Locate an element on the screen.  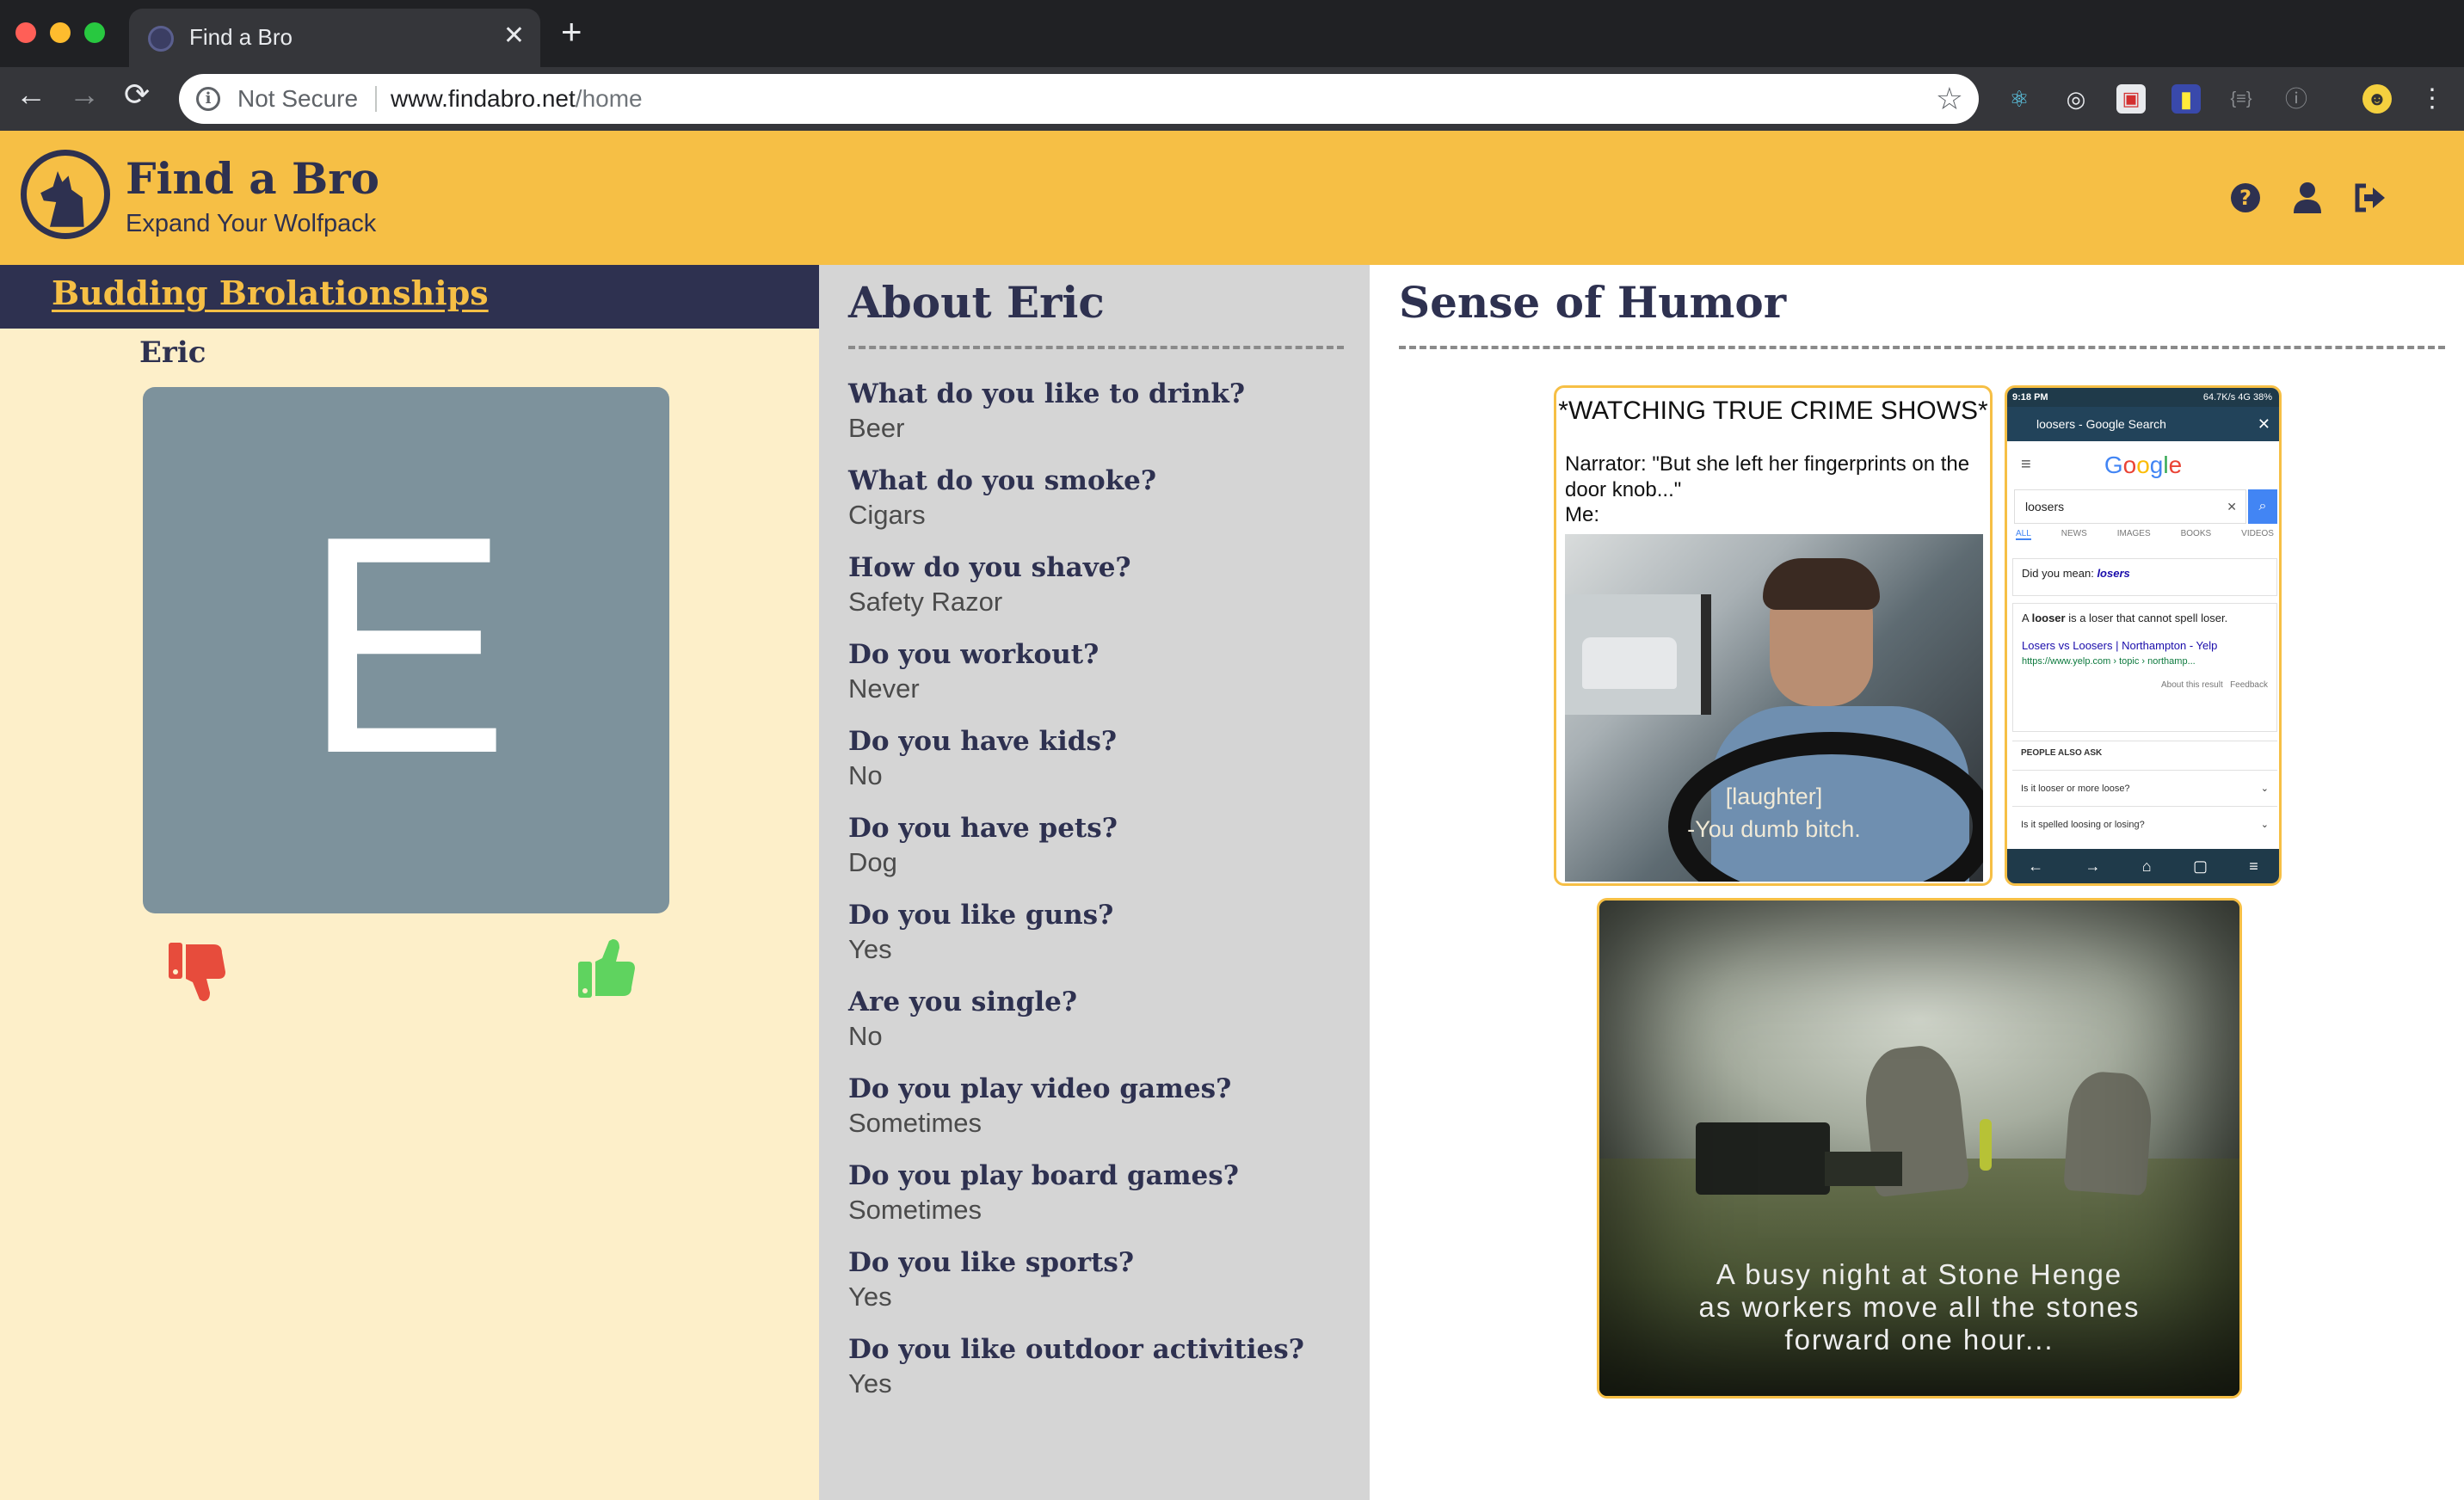
blue-extension-icon: ▮ is located at coordinates (2186, 99).